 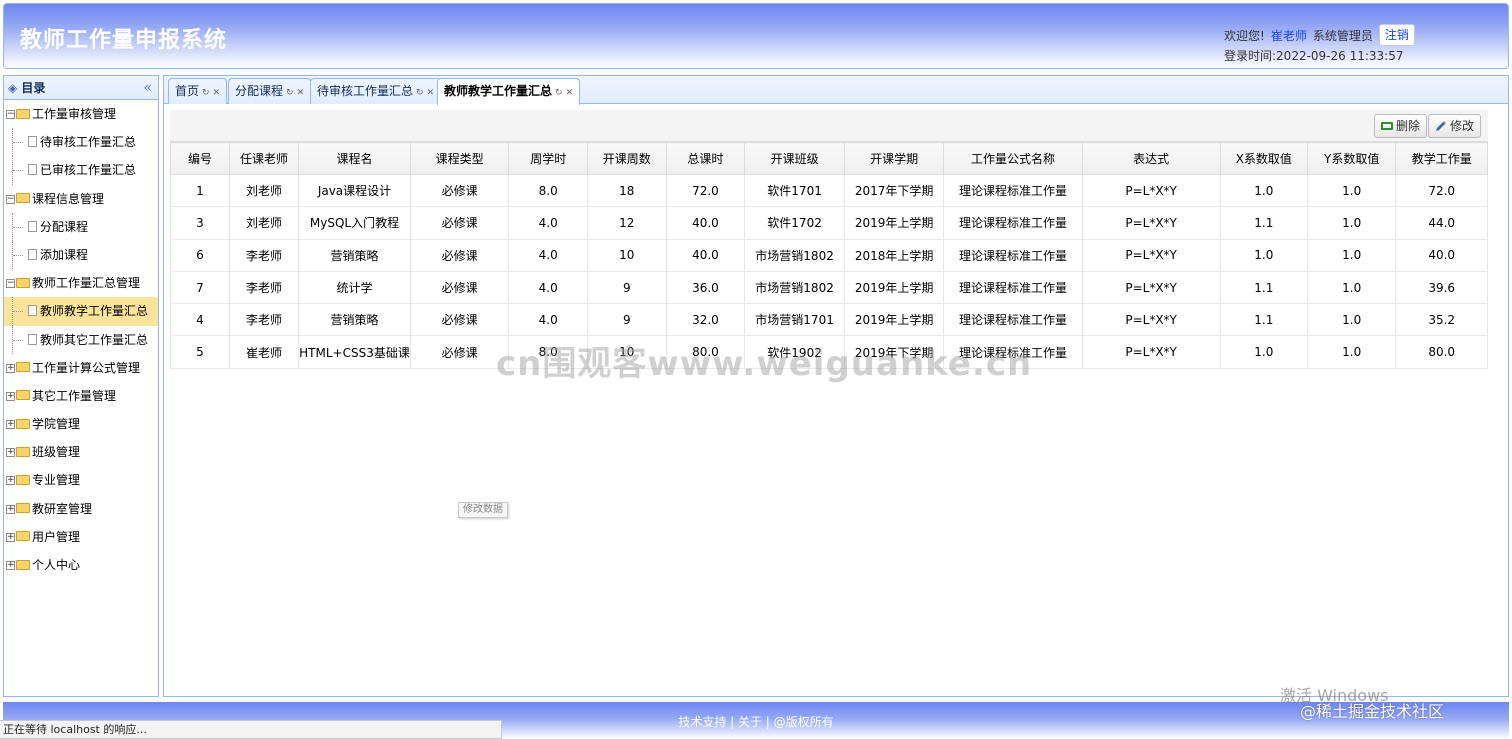 I want to click on edit-button: 修改, so click(x=1455, y=126).